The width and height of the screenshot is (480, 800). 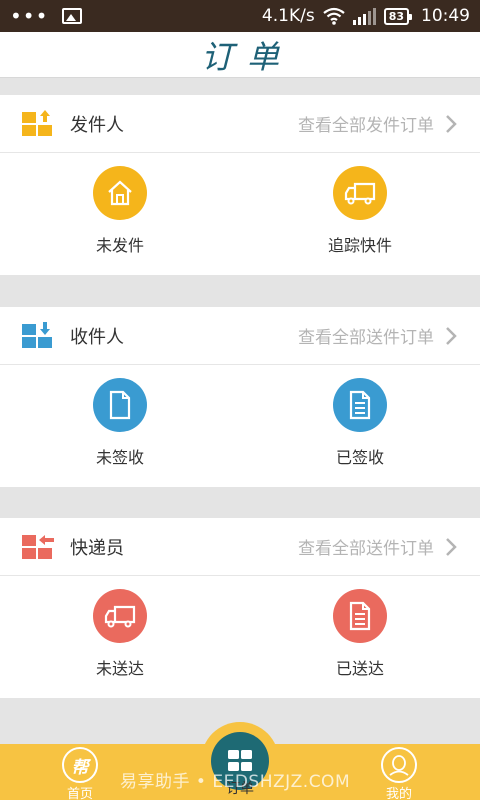 I want to click on status-bar: ••• 4.1K/s 83 10:49, so click(x=240, y=16).